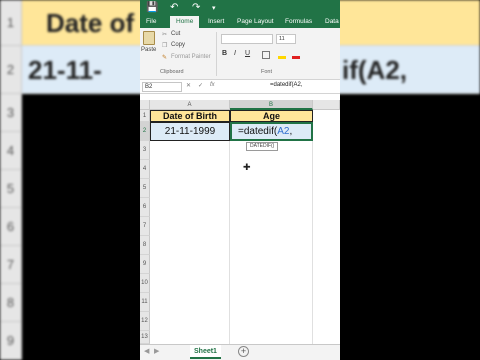  I want to click on cell-reference: A2, so click(283, 131).